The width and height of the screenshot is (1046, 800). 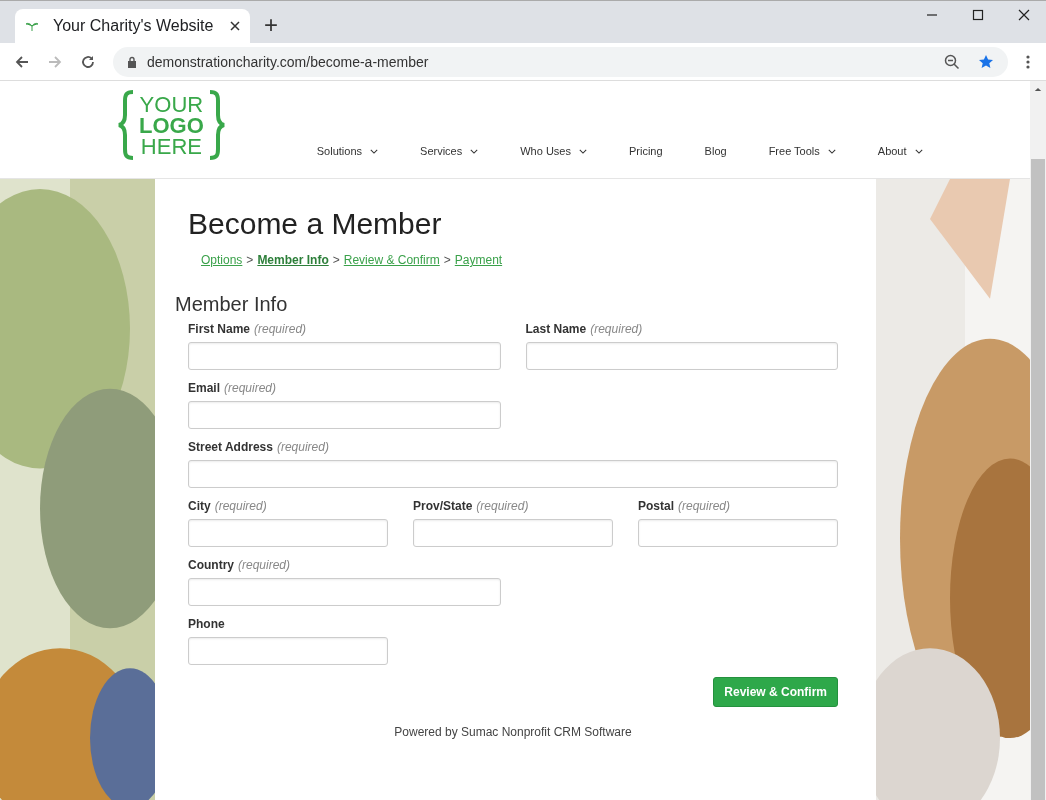 I want to click on footer-text: Powered by Sumac Nonprofit CRM Software, so click(x=513, y=732).